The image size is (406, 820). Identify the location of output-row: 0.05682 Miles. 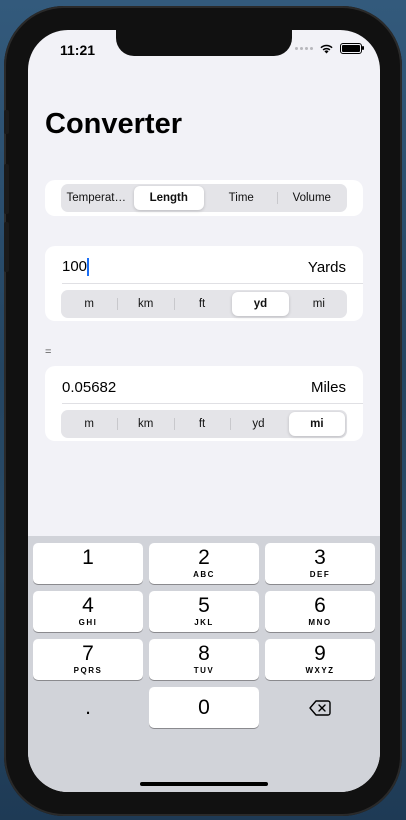
(204, 387).